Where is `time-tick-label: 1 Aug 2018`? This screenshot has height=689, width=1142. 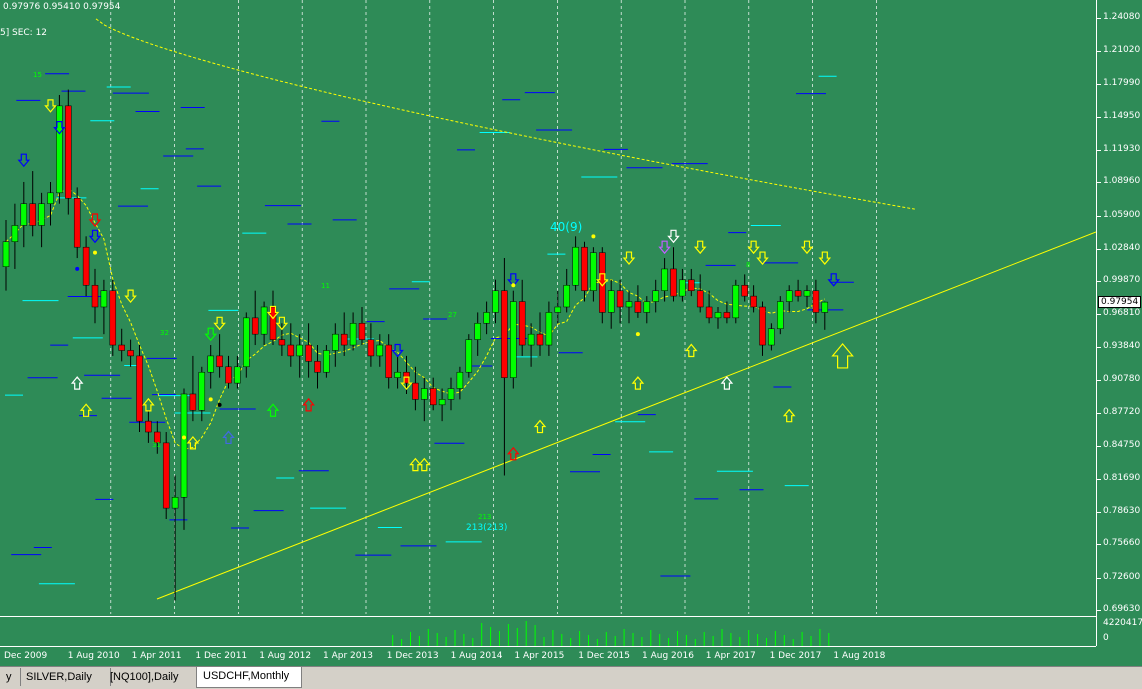
time-tick-label: 1 Aug 2018 is located at coordinates (859, 656).